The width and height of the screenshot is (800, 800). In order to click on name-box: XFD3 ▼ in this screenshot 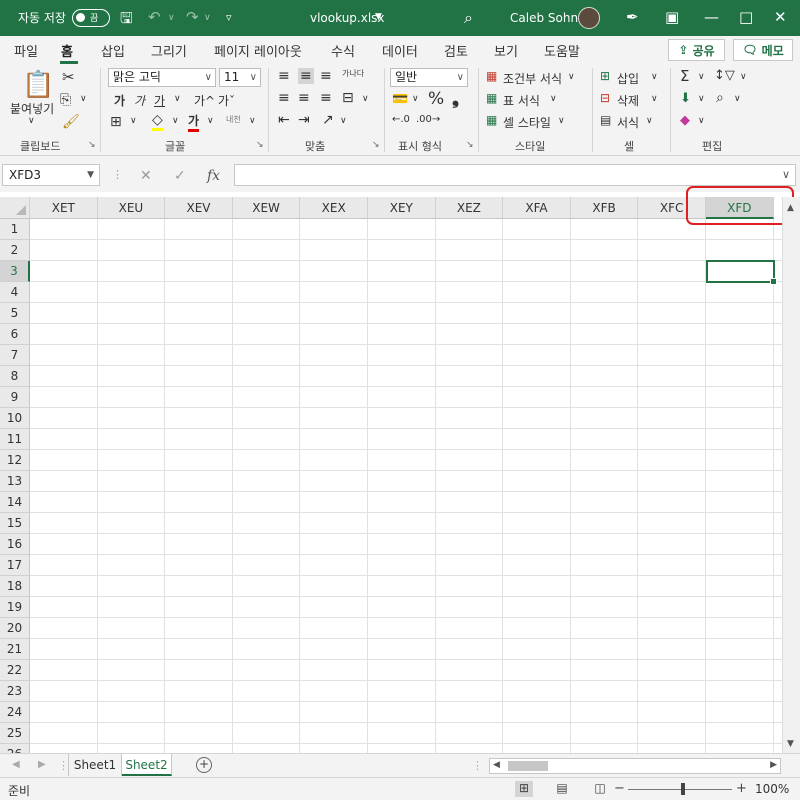, I will do `click(51, 175)`.